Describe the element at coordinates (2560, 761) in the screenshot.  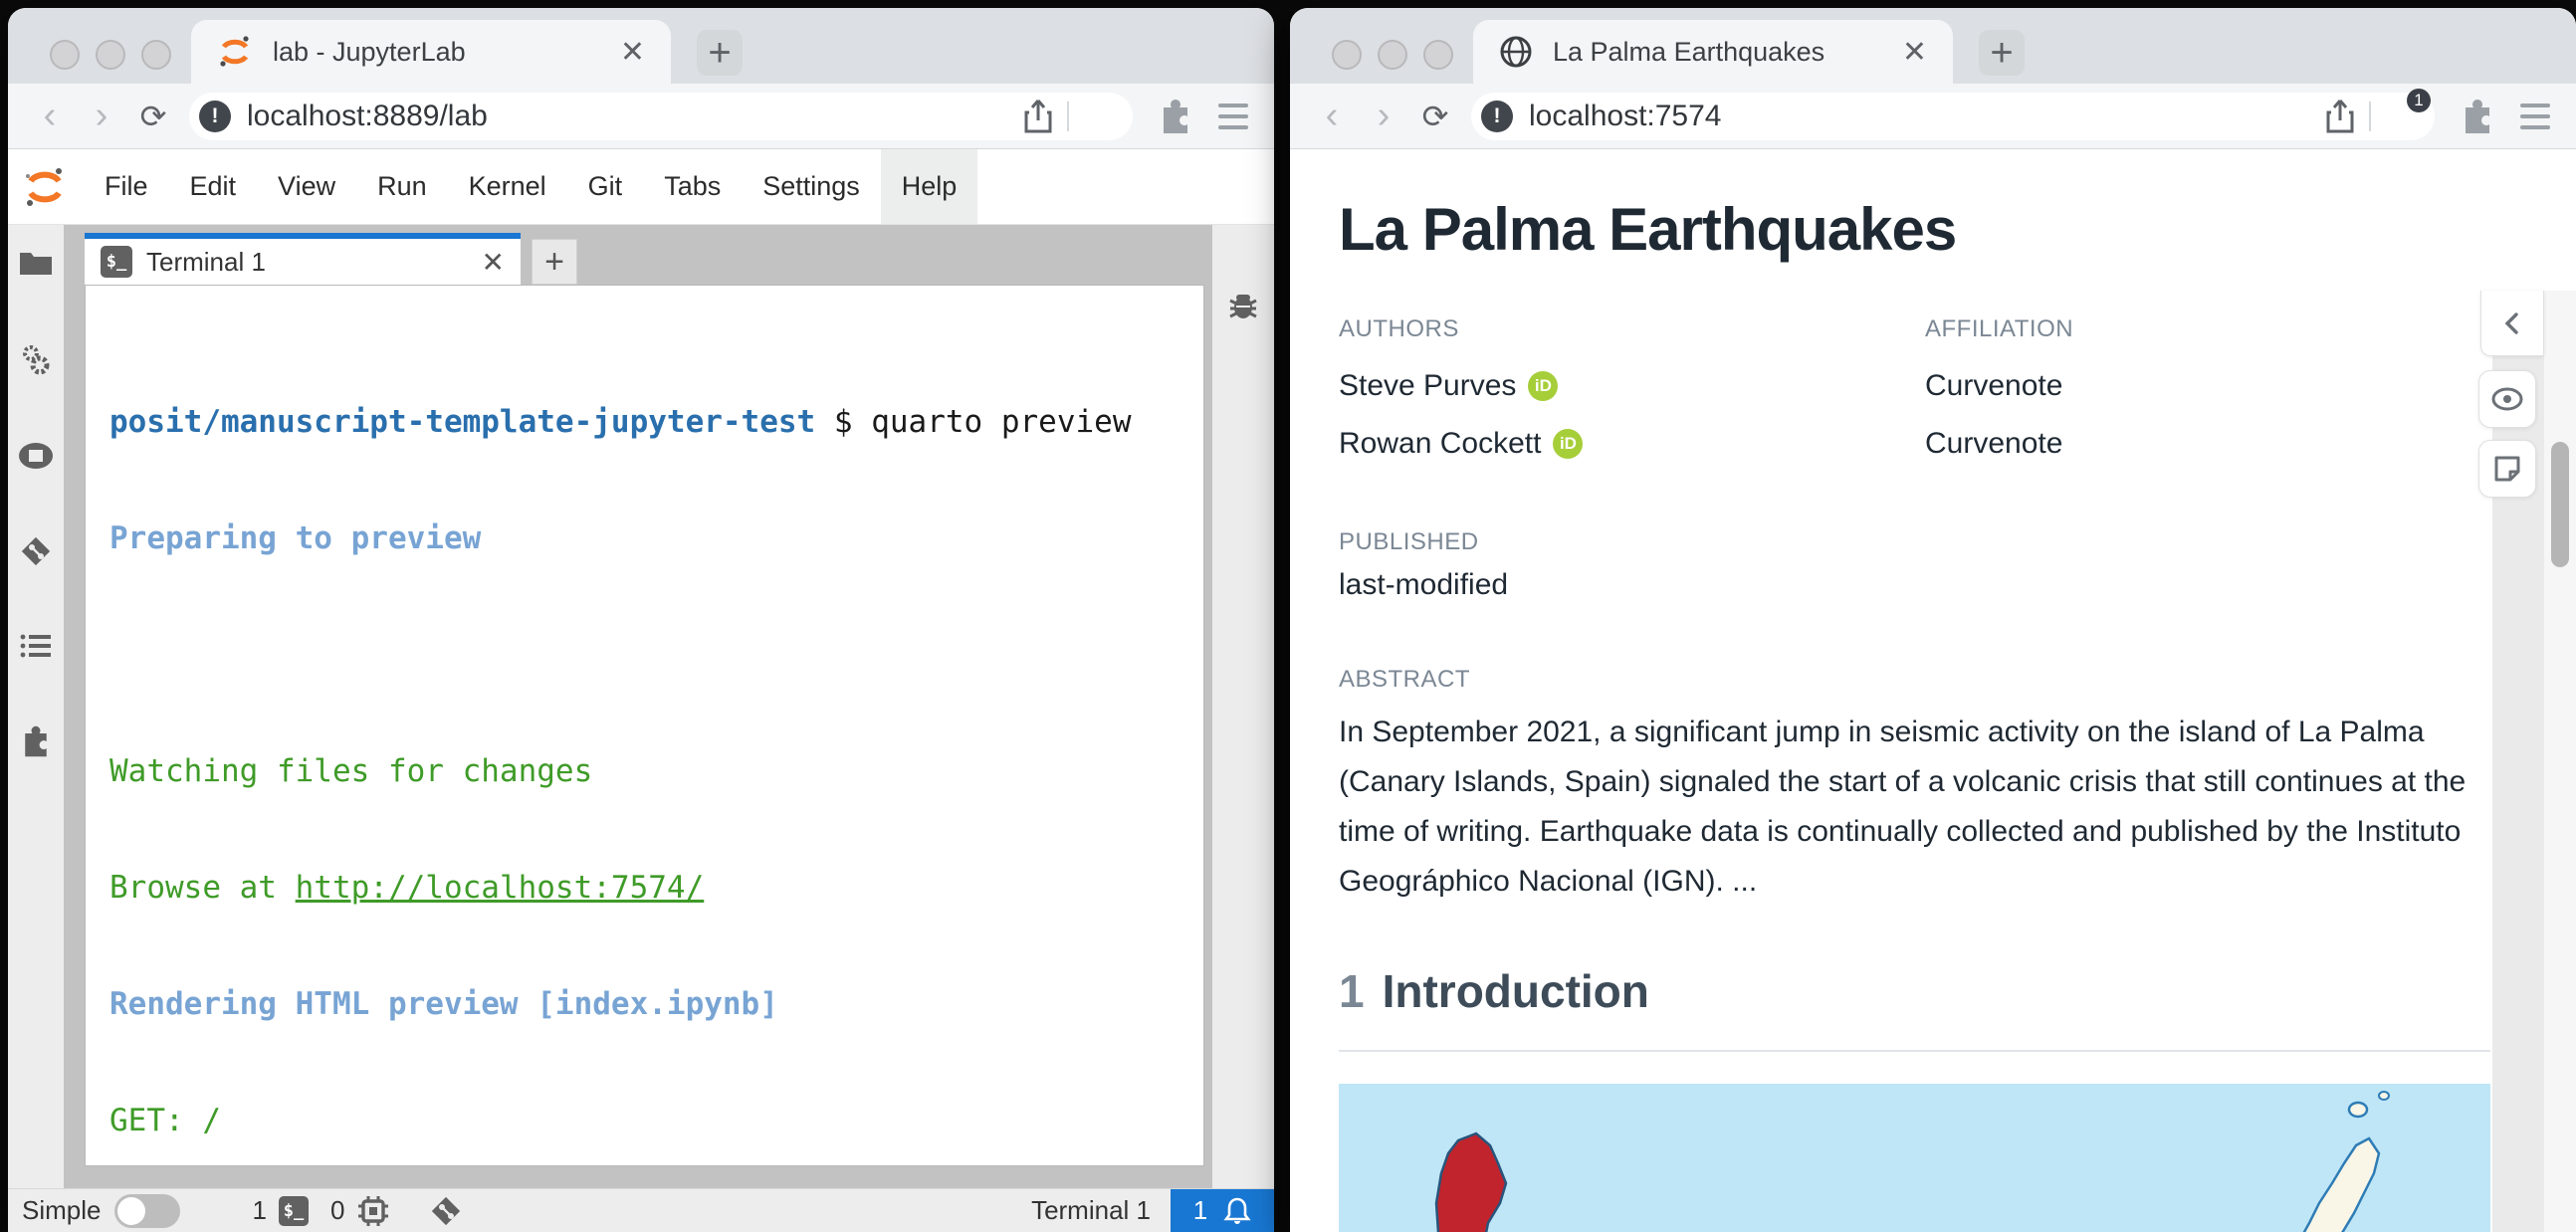
I see `page-scrollbar` at that location.